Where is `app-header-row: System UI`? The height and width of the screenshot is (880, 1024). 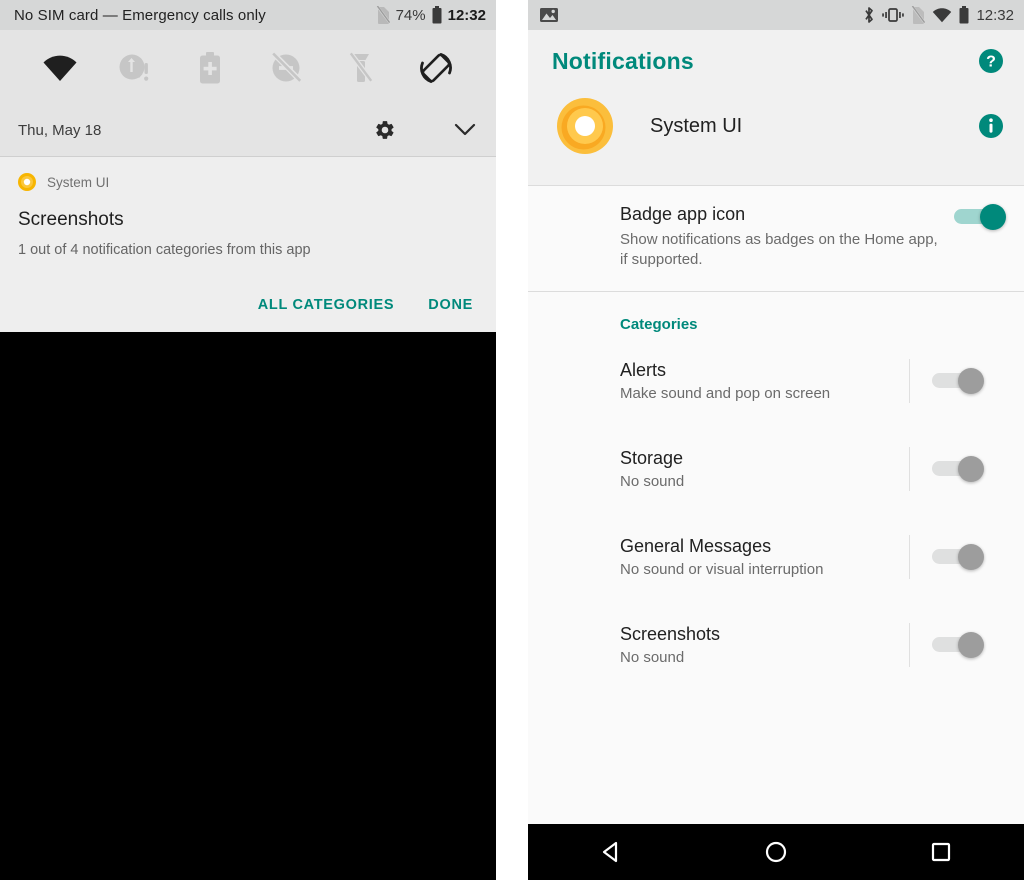 app-header-row: System UI is located at coordinates (778, 130).